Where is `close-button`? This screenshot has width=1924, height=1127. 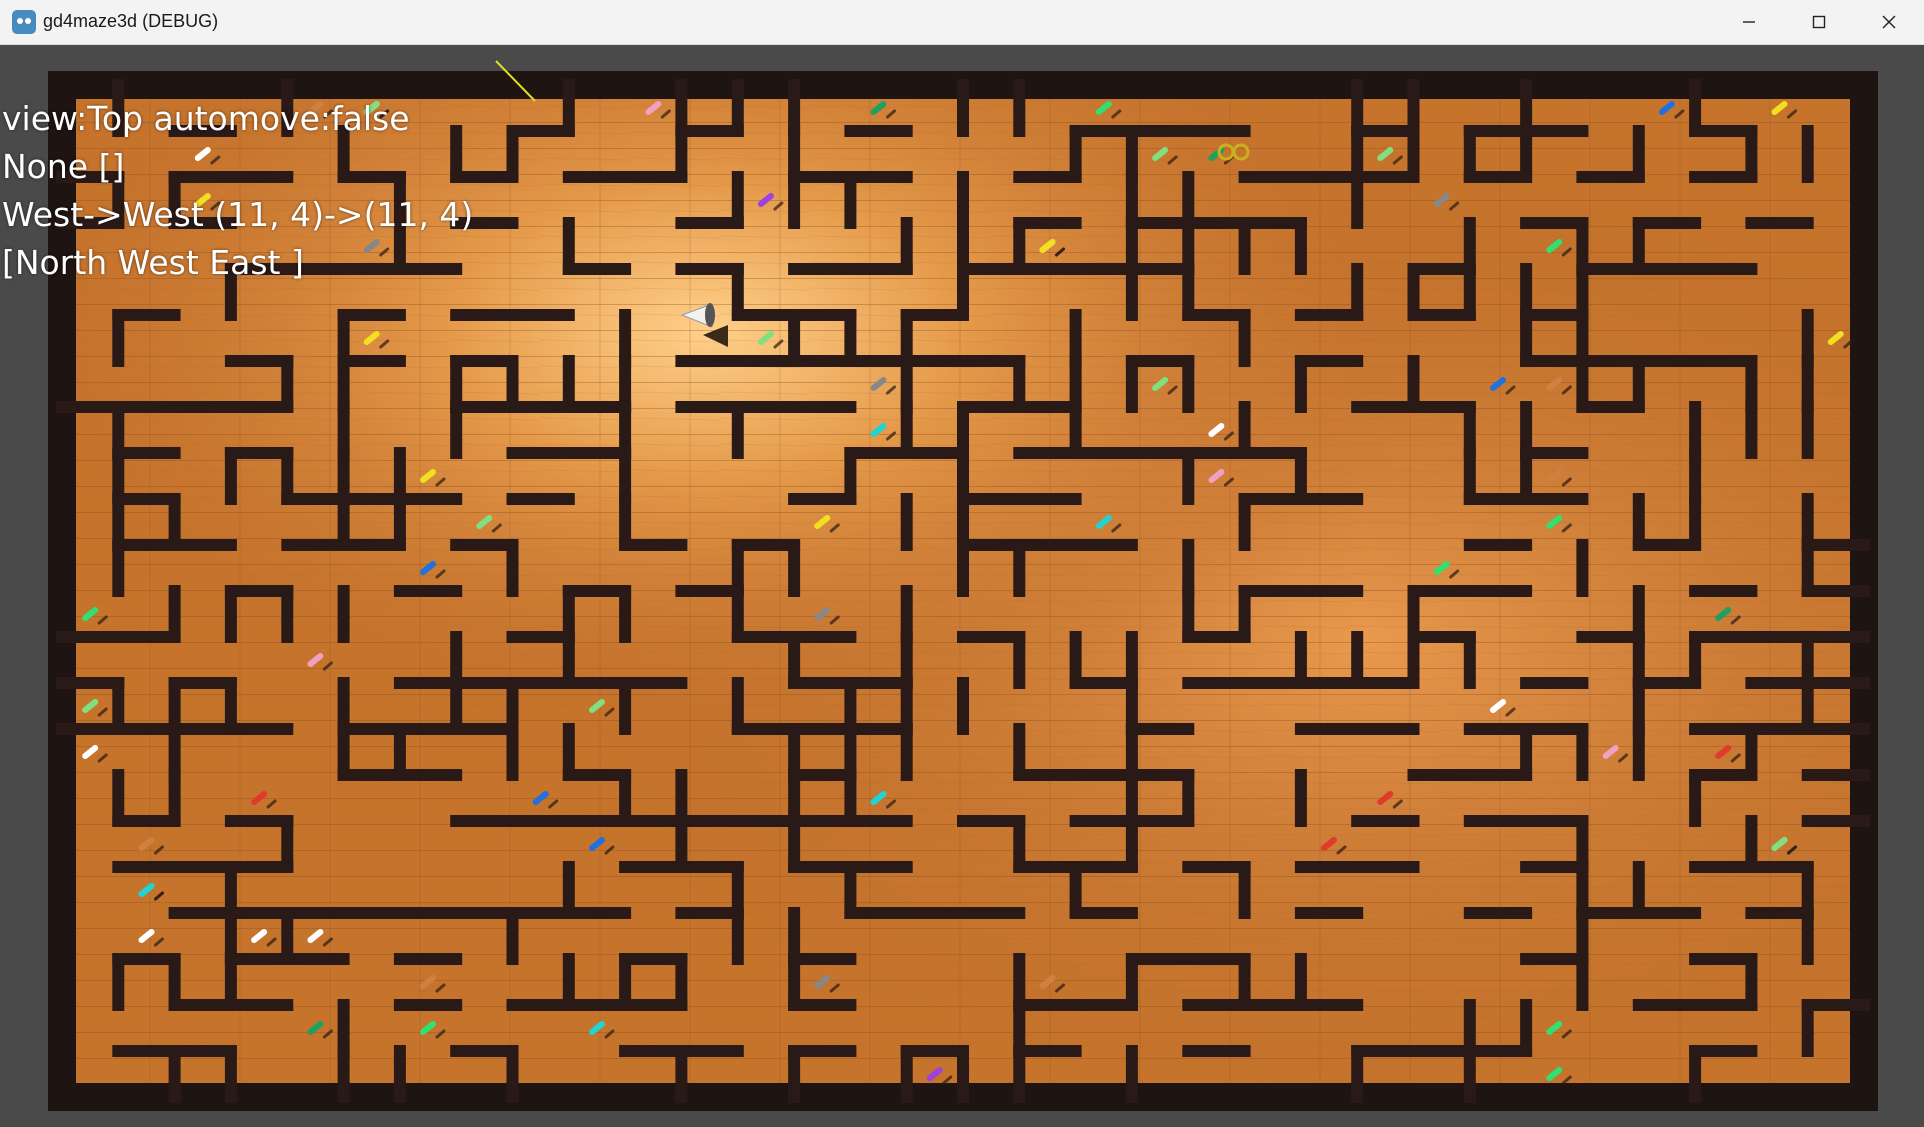 close-button is located at coordinates (1889, 22).